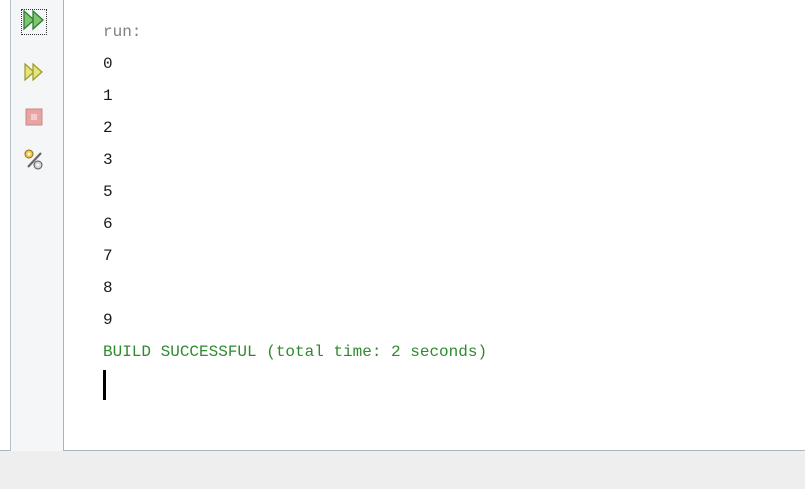 This screenshot has width=805, height=489. What do you see at coordinates (295, 352) in the screenshot?
I see `build-status: BUILD SUCCESSFUL (total time: 2 seconds)` at bounding box center [295, 352].